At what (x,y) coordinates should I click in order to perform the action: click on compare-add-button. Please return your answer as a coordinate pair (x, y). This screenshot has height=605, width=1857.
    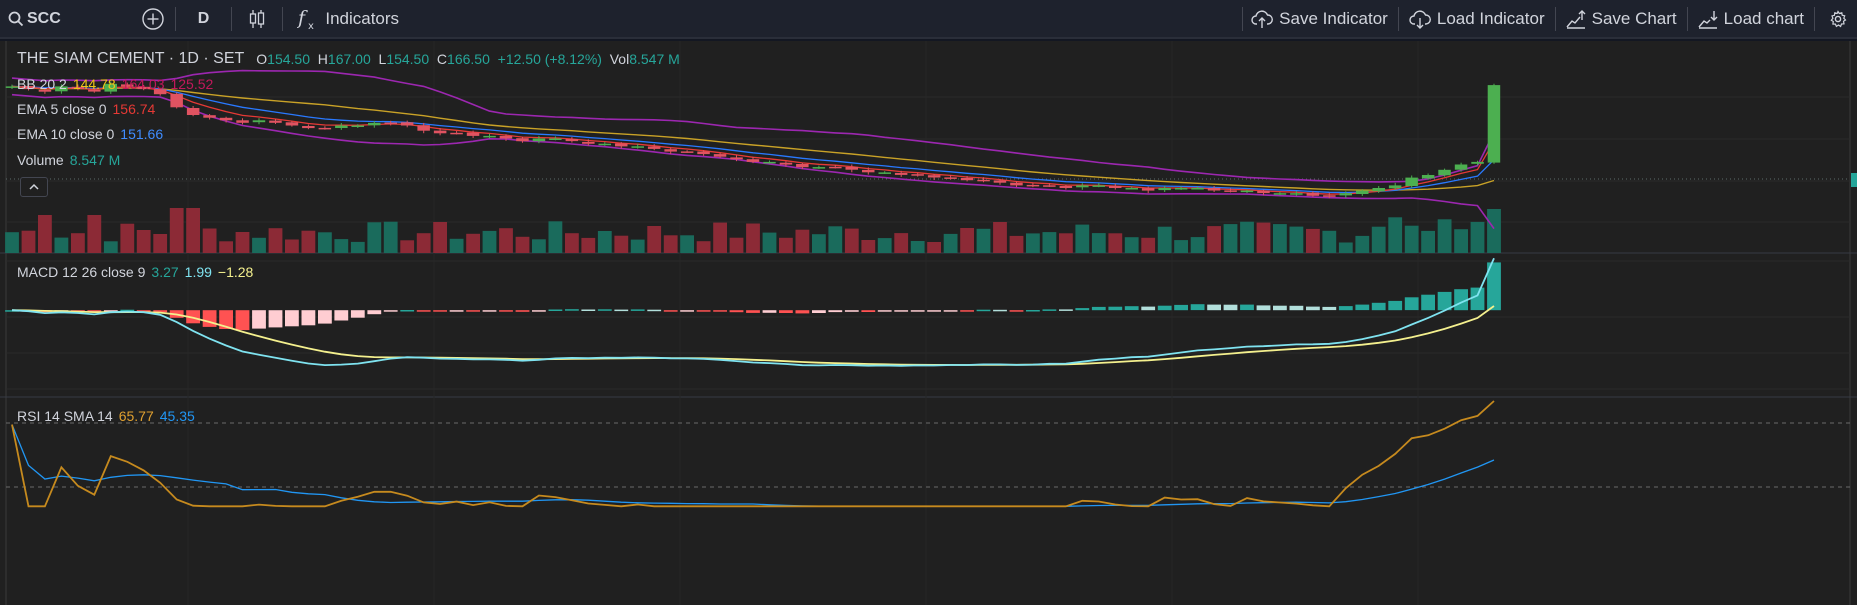
    Looking at the image, I should click on (153, 19).